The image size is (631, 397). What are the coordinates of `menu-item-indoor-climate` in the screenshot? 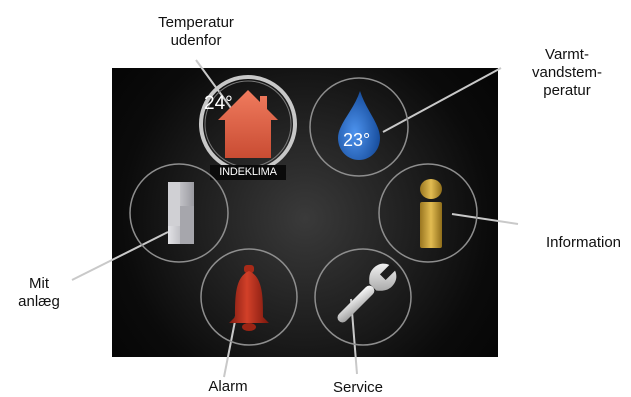 It's located at (248, 124).